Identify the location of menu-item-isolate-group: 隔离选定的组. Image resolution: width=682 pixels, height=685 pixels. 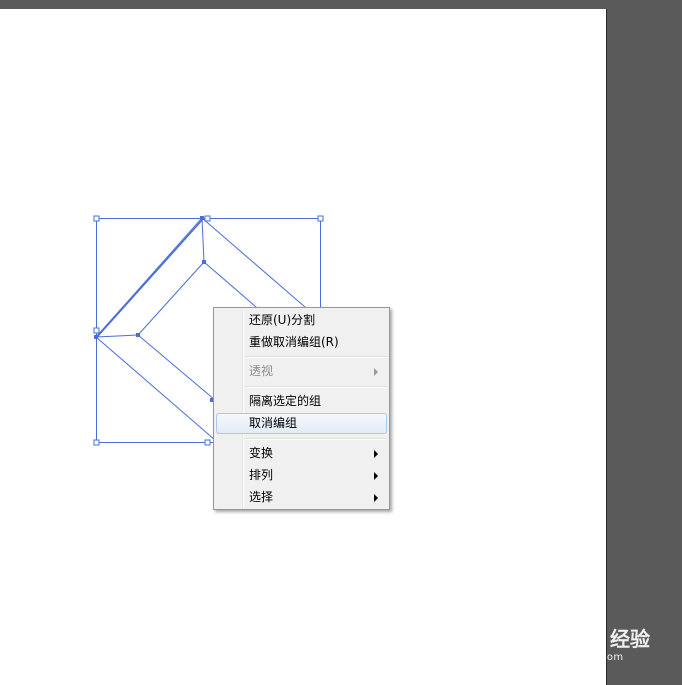
(301, 401).